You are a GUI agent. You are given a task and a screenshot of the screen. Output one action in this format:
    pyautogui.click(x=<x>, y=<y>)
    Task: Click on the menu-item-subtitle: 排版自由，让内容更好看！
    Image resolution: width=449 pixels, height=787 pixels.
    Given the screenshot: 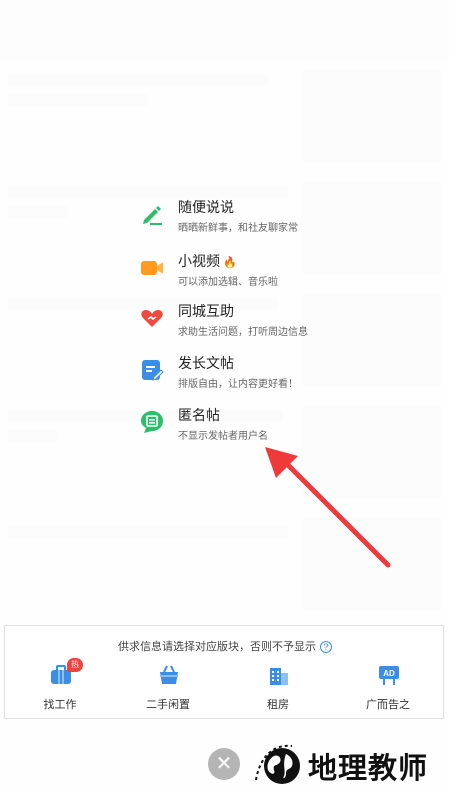 What is the action you would take?
    pyautogui.click(x=238, y=384)
    